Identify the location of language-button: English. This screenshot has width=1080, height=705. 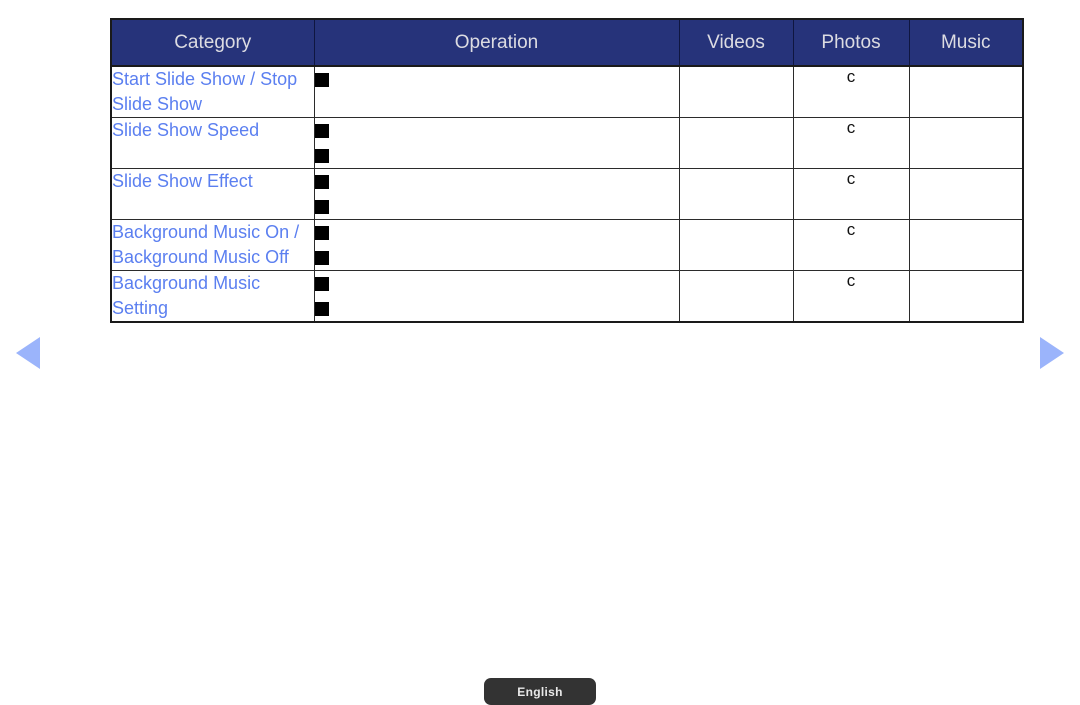
(540, 691).